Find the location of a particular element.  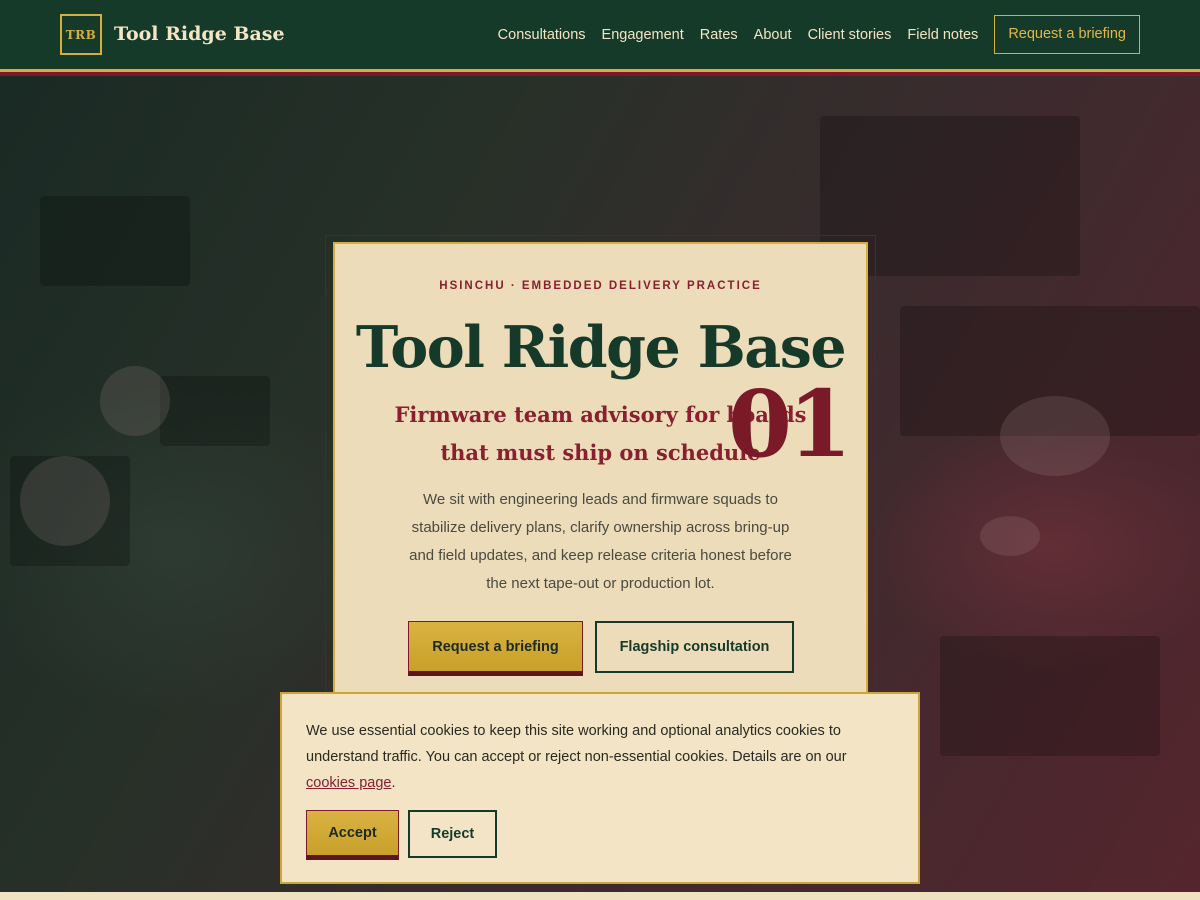

nav-link-field-notes: Field notes is located at coordinates (942, 35).